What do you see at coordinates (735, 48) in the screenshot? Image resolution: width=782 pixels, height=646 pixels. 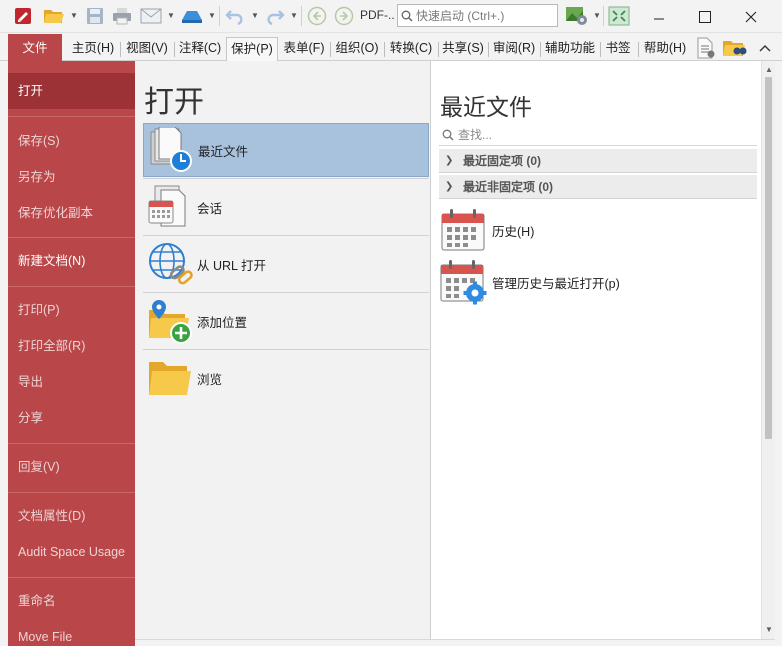 I see `find-folder-icon` at bounding box center [735, 48].